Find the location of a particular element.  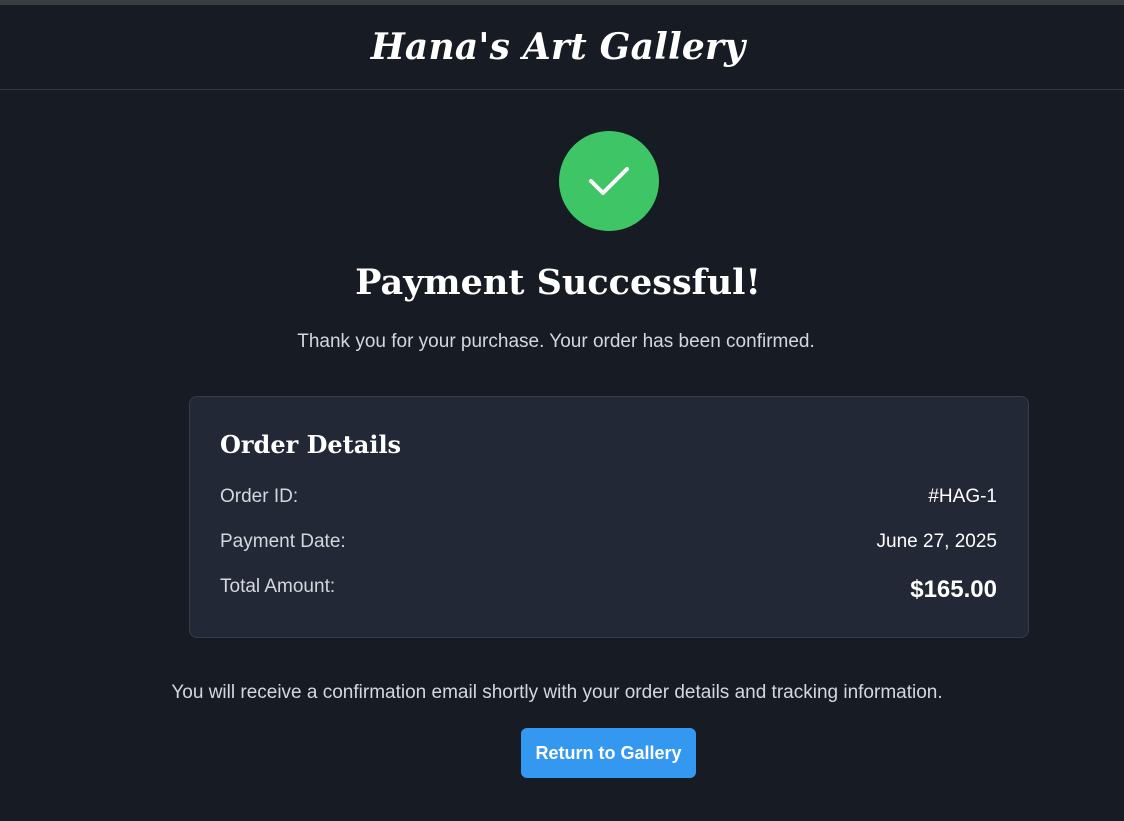

success-badge is located at coordinates (609, 181).